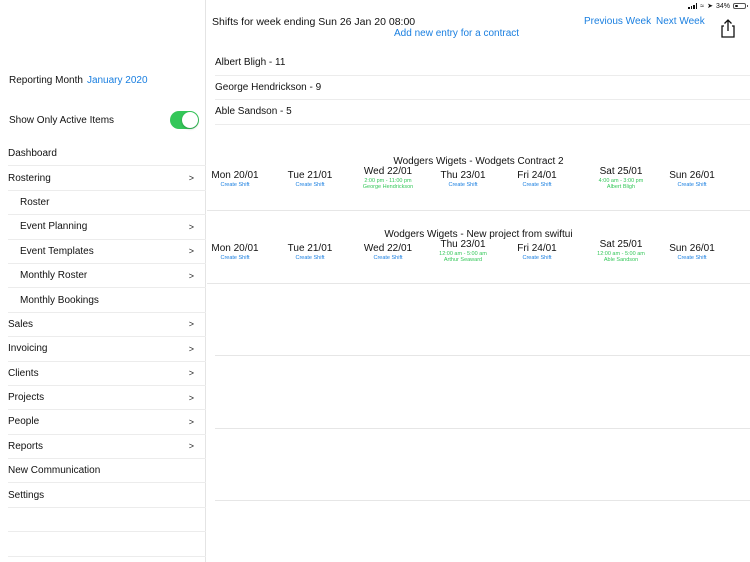  I want to click on sidebar-item-event-templates: Event Templates >, so click(107, 252).